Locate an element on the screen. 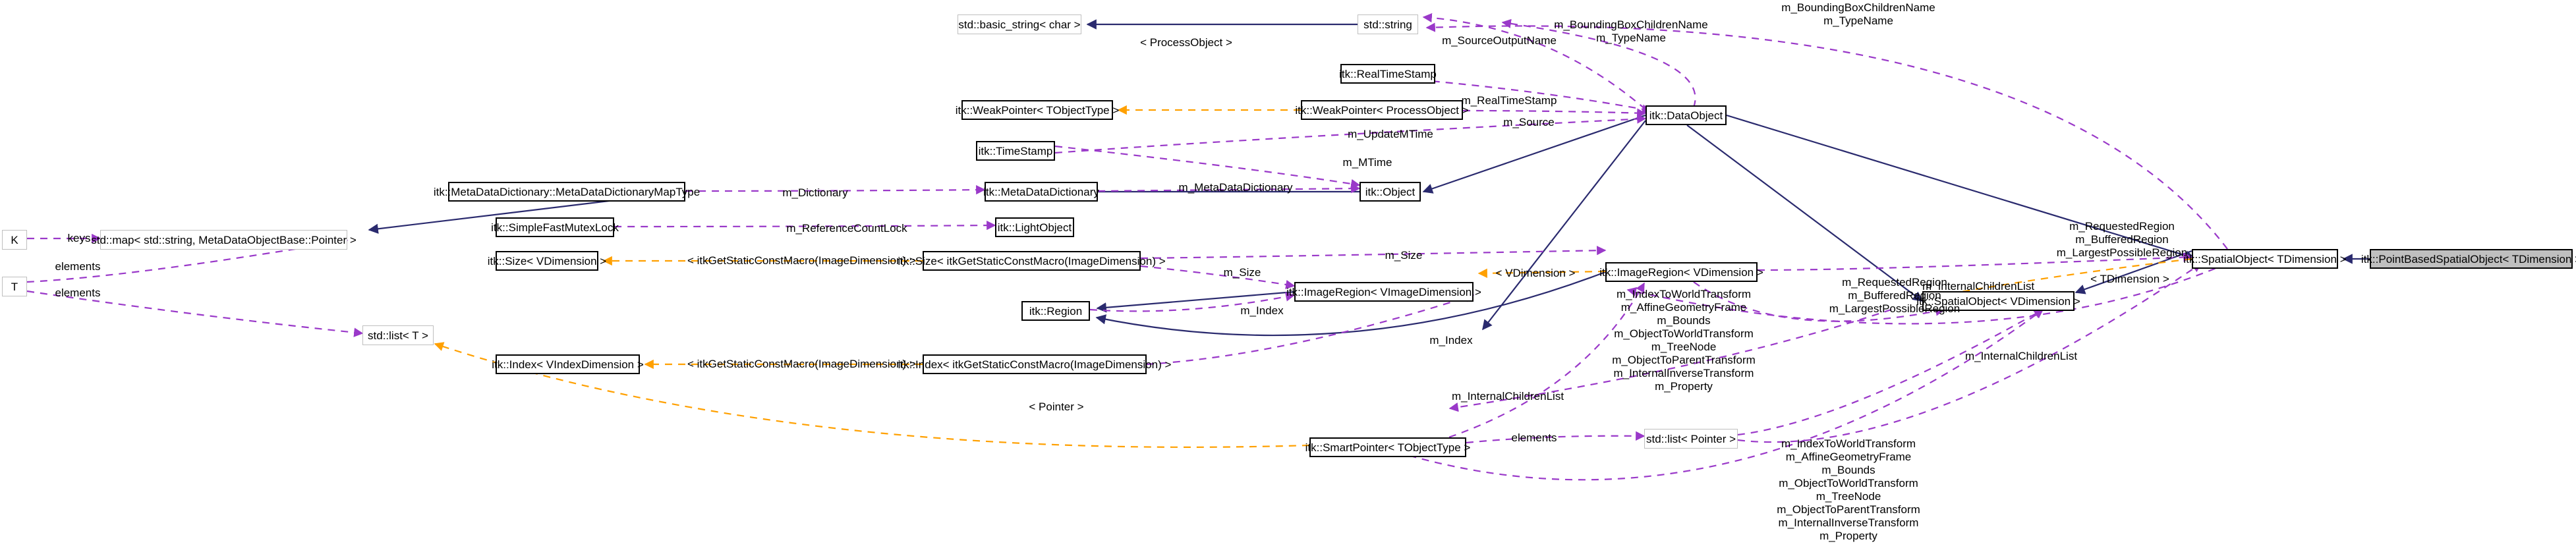  edge-label-lbl_internalchildren_1: m_InternalChildrenList is located at coordinates (1508, 396).